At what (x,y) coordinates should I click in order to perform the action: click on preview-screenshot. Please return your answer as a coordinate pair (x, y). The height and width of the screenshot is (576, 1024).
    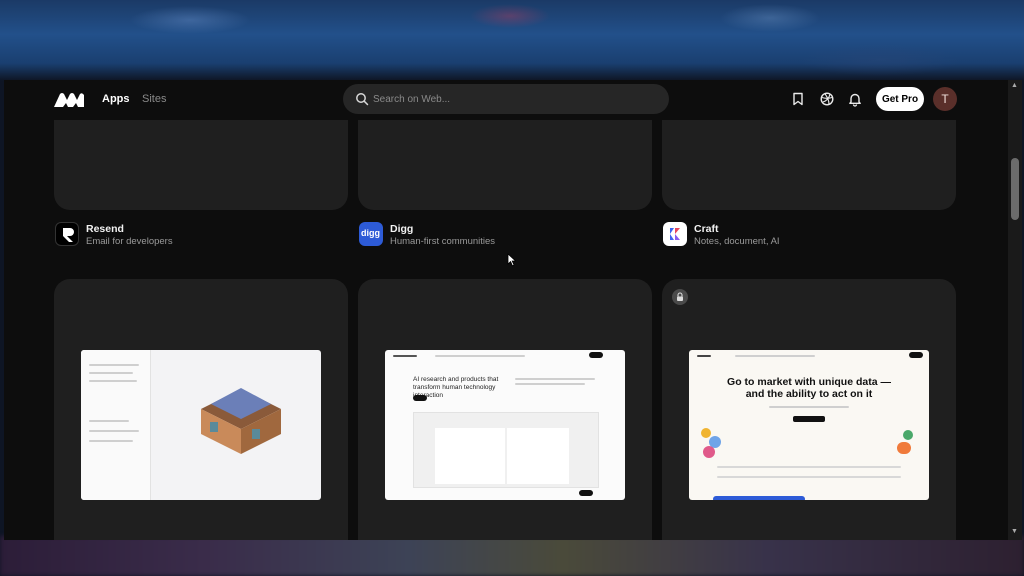
    Looking at the image, I should click on (201, 425).